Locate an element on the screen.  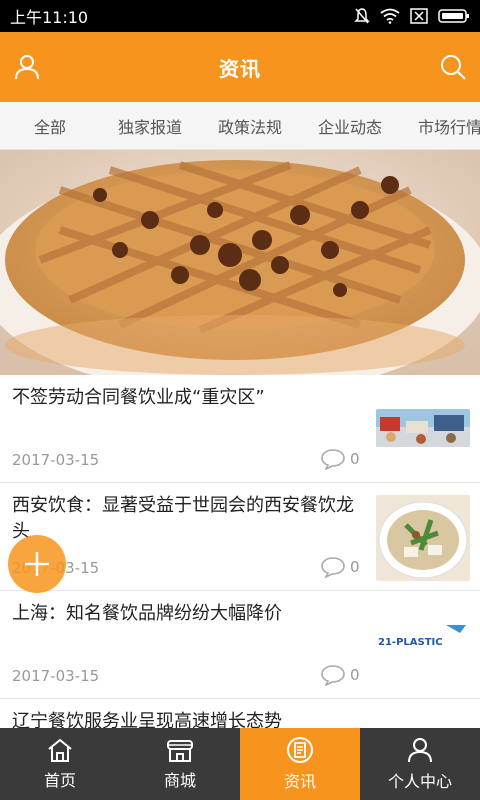
news-title: 西安饮食：显著受益于世园会的西安餐饮龙头 is located at coordinates (183, 518).